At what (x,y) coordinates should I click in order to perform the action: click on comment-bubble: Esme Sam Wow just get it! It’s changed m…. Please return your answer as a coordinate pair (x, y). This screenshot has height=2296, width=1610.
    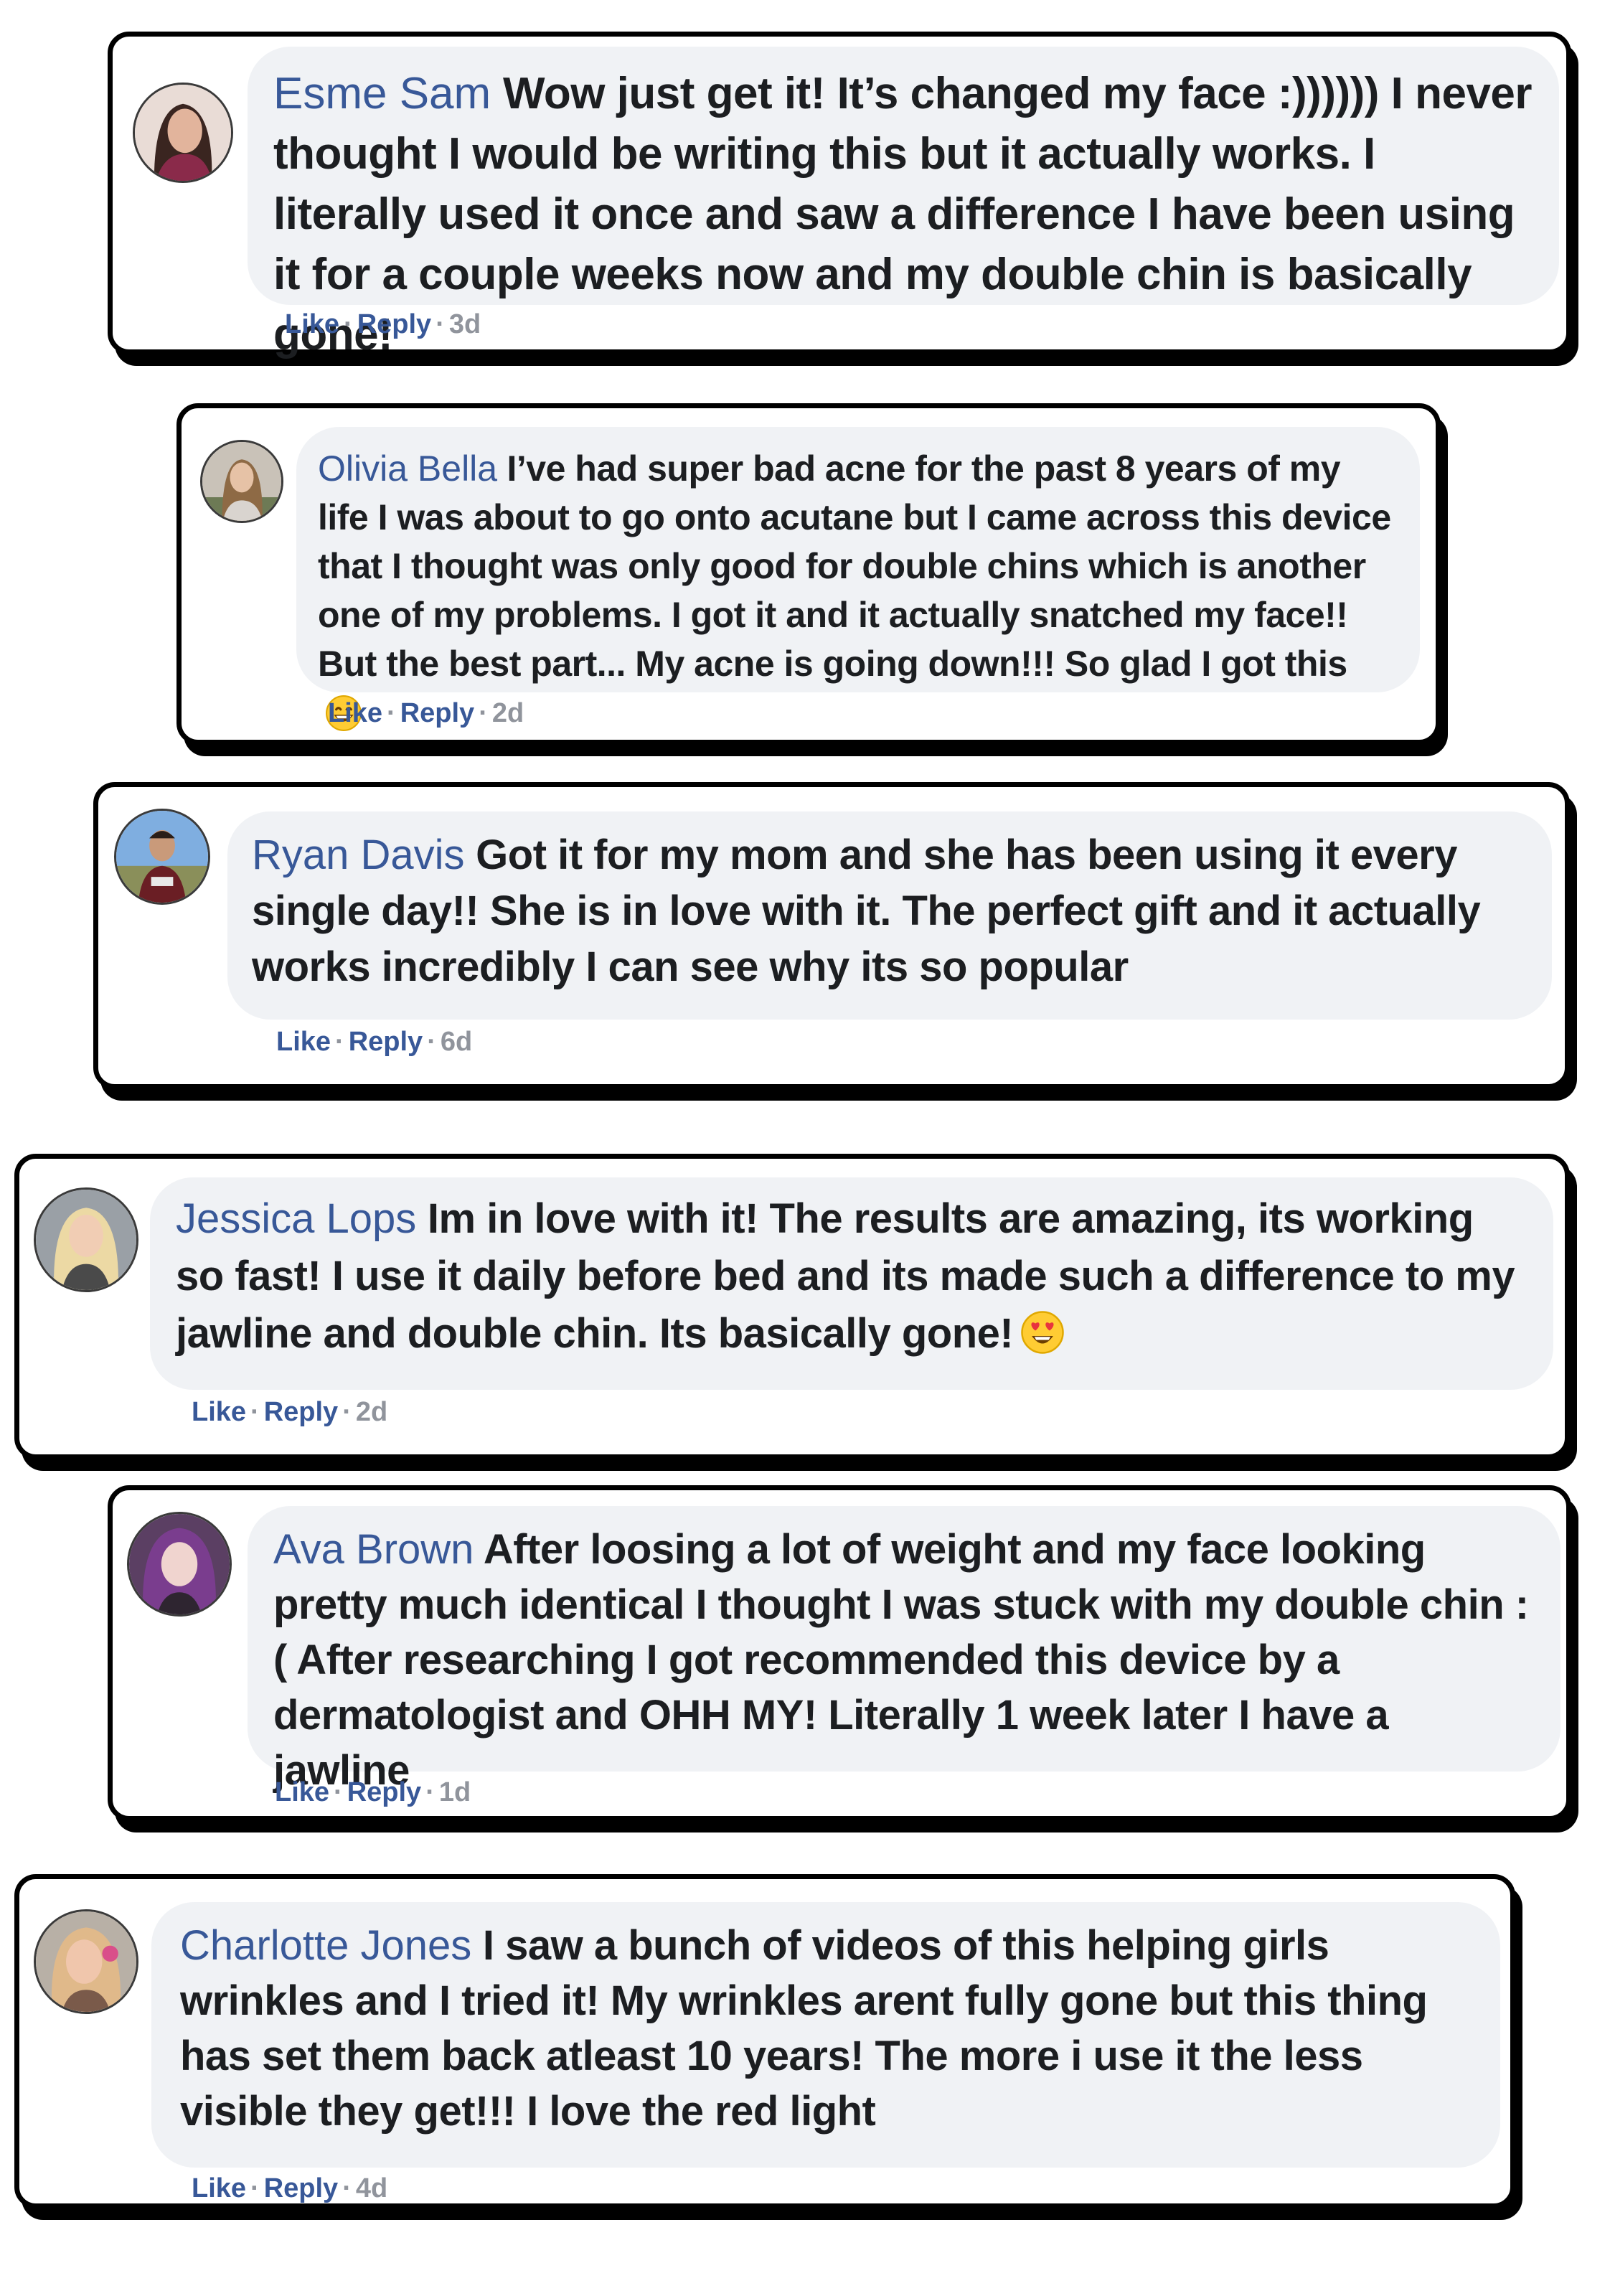
    Looking at the image, I should click on (903, 203).